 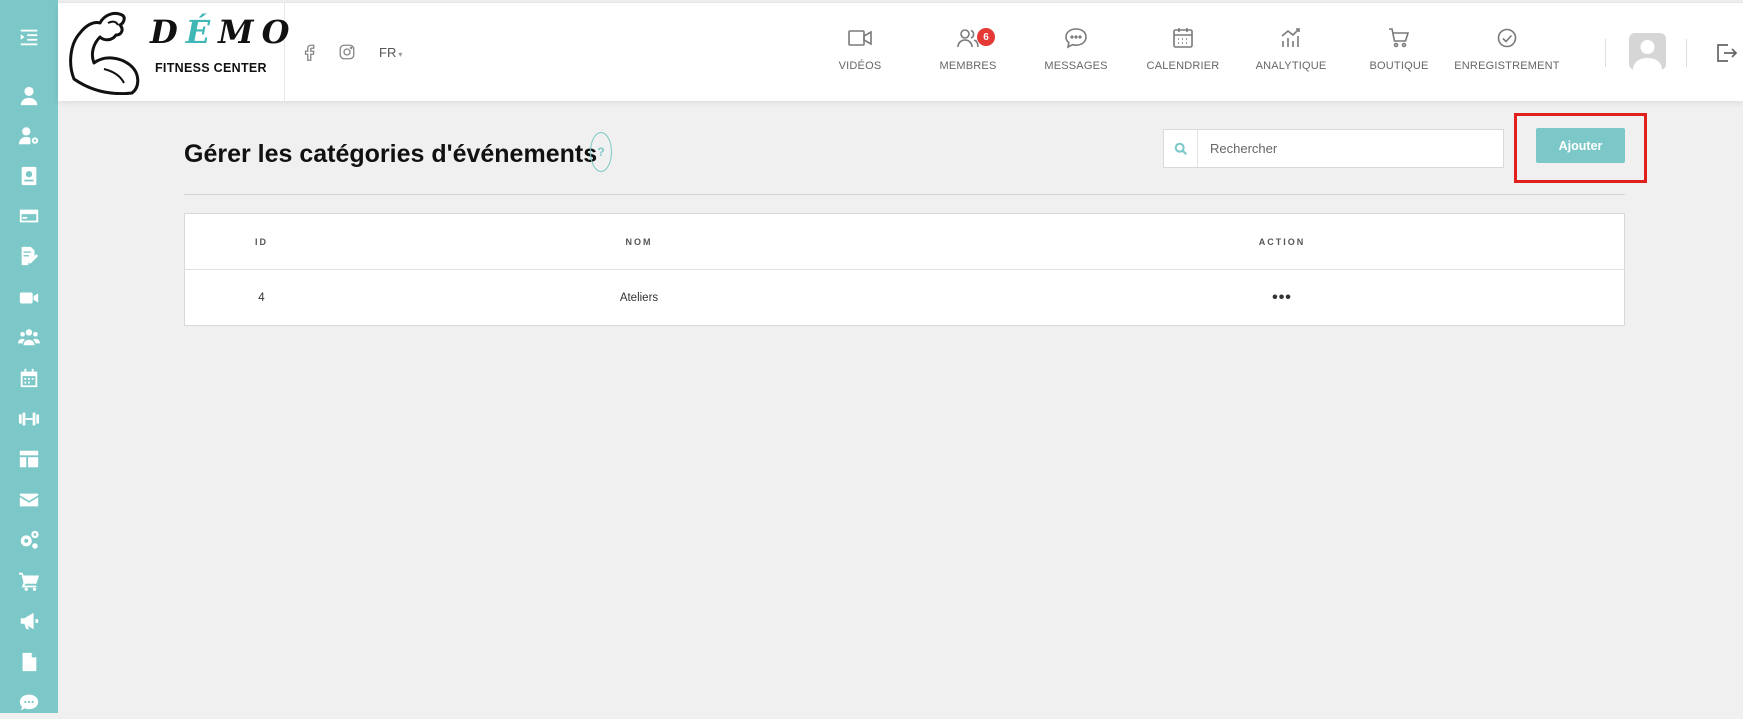 What do you see at coordinates (29, 459) in the screenshot?
I see `layout-icon` at bounding box center [29, 459].